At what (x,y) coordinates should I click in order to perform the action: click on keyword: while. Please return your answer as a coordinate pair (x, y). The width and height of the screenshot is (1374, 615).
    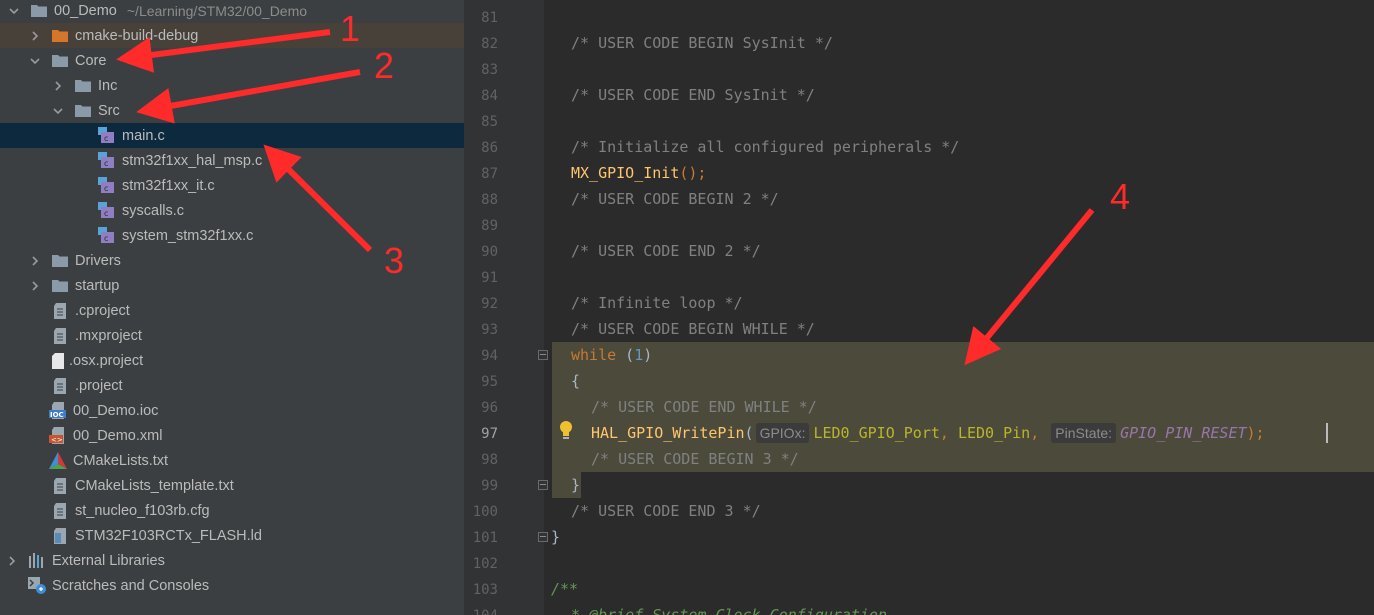
    Looking at the image, I should click on (594, 355).